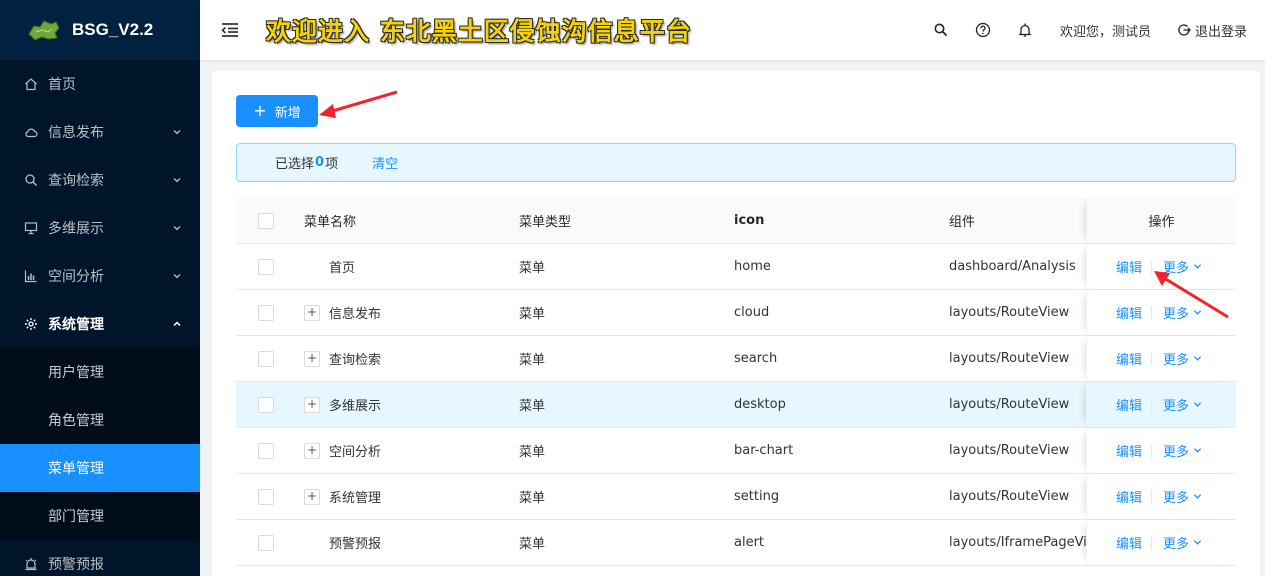 This screenshot has width=1265, height=576. I want to click on table-row: + 多维展示 菜单 desktop layouts/RouteView 编辑 更多, so click(736, 405).